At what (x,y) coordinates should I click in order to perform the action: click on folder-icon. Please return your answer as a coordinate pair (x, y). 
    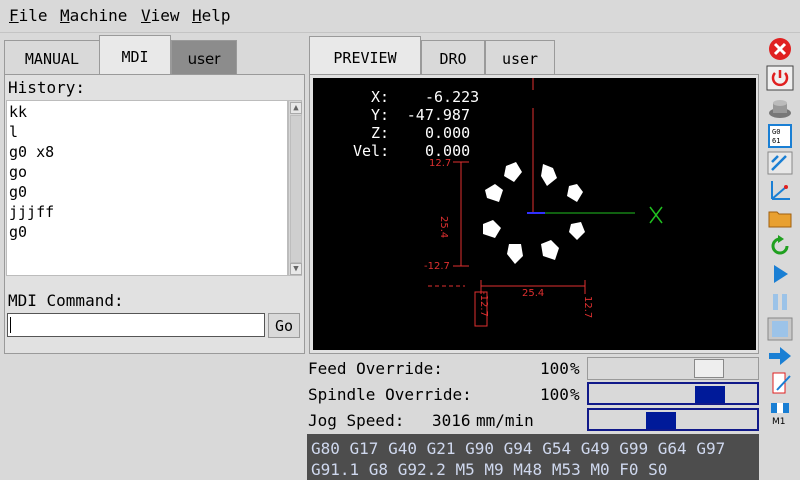
    Looking at the image, I should click on (780, 218).